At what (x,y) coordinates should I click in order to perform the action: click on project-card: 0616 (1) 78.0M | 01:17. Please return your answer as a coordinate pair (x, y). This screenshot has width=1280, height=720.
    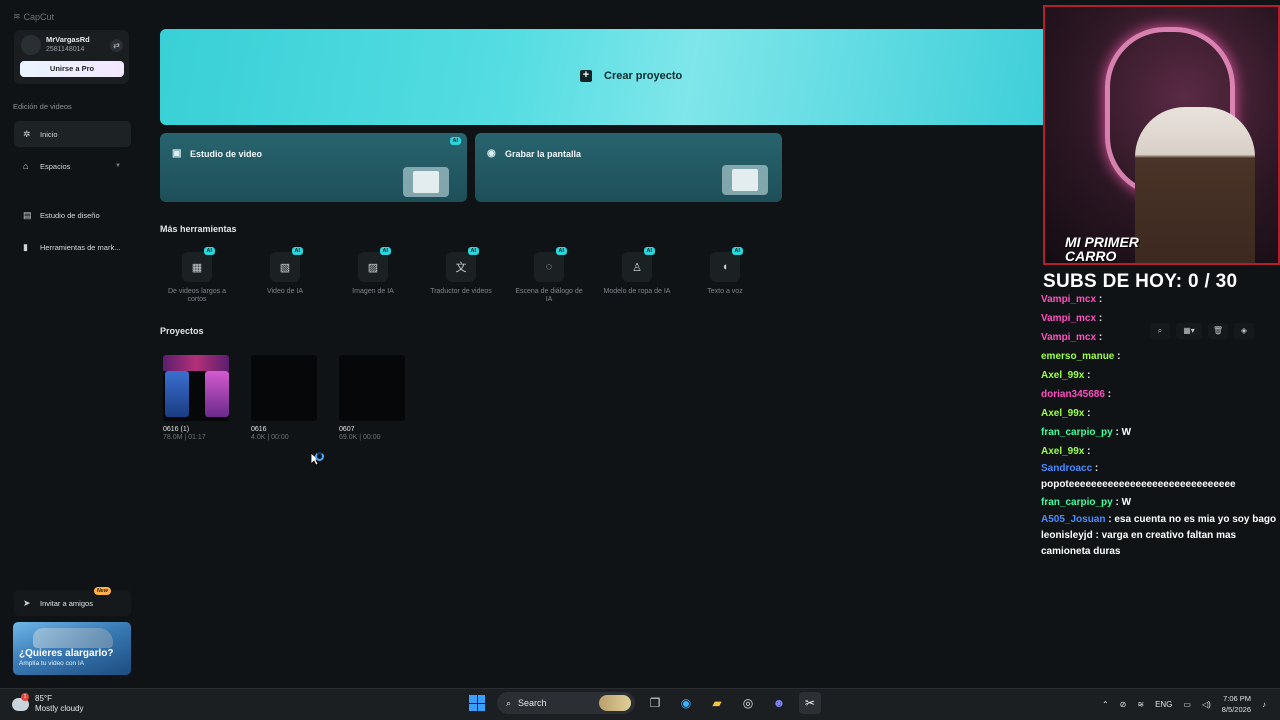
    Looking at the image, I should click on (196, 398).